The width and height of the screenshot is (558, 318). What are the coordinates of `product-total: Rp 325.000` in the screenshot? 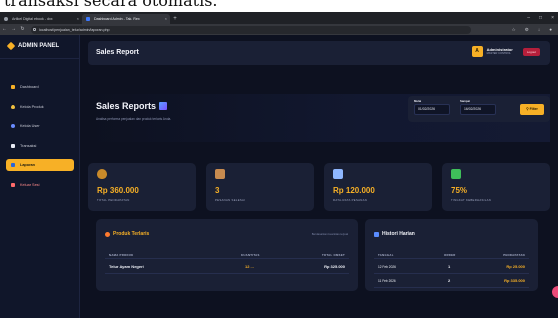 It's located at (334, 266).